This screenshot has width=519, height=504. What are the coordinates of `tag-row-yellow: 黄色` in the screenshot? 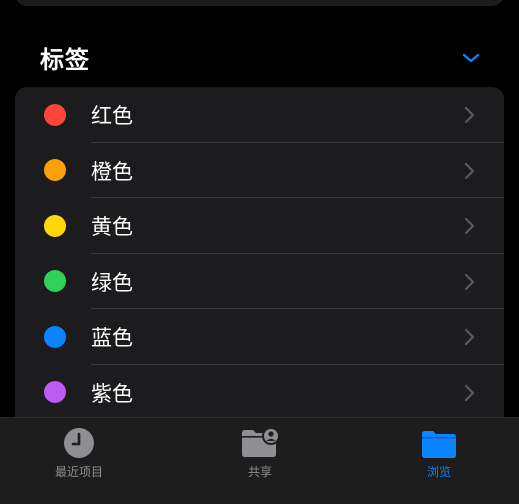 It's located at (259, 226).